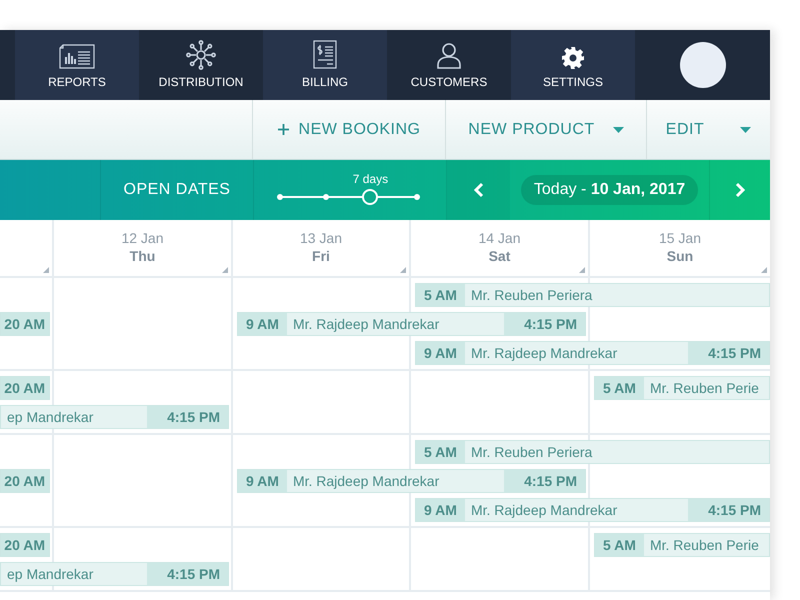 This screenshot has width=800, height=600. Describe the element at coordinates (370, 179) in the screenshot. I see `range-label: 7 days` at that location.